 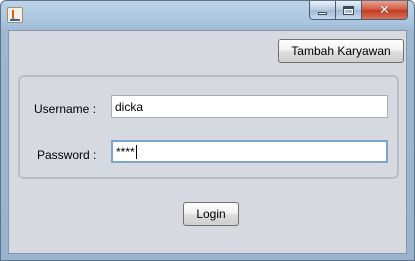 I want to click on title-bar: ✕, so click(x=207, y=15).